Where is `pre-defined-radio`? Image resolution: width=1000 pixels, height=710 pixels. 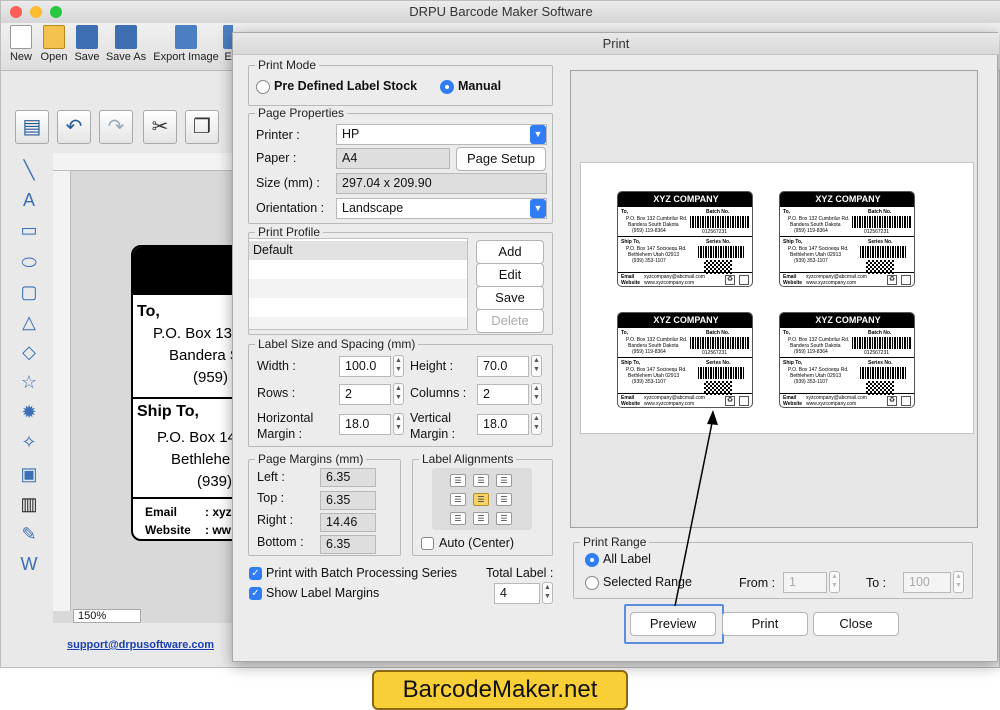 pre-defined-radio is located at coordinates (263, 87).